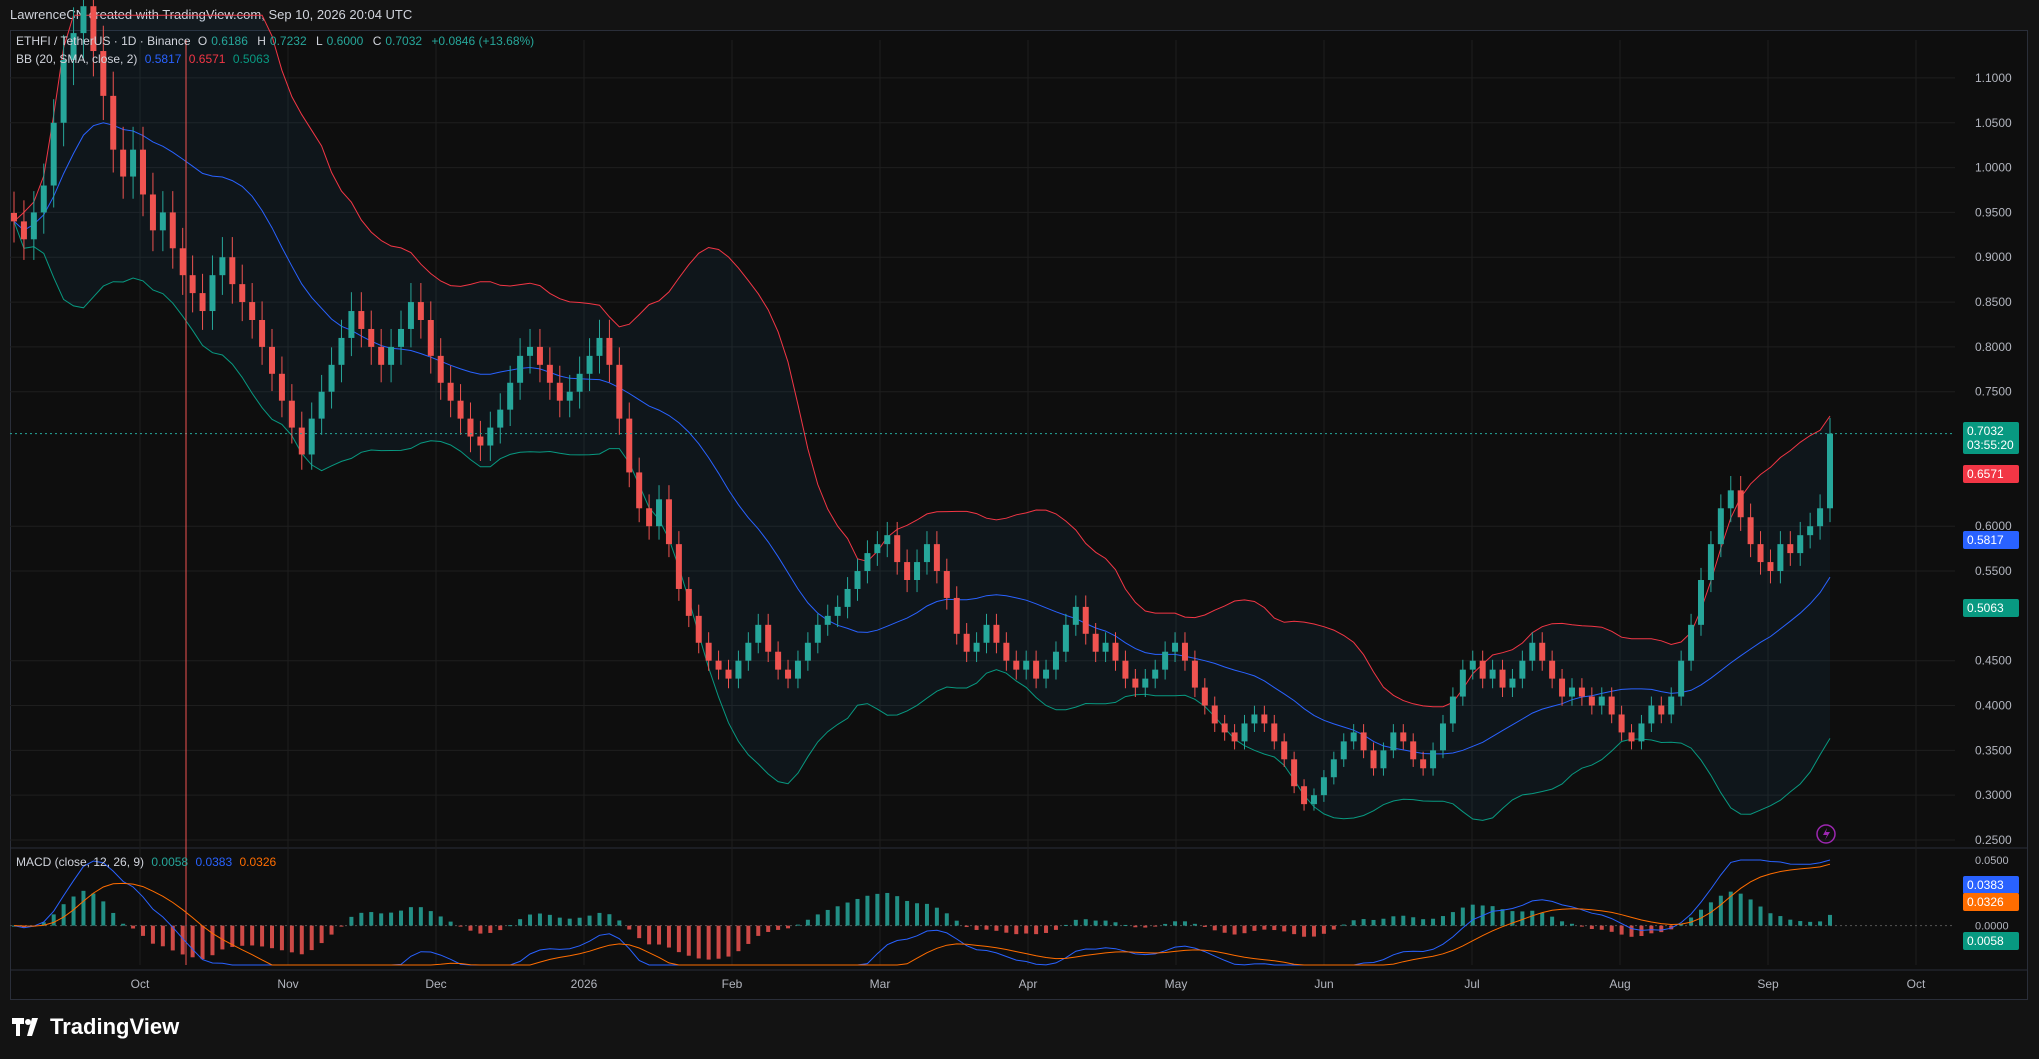 This screenshot has width=2039, height=1059. I want to click on time-tick-label: Sep, so click(1768, 984).